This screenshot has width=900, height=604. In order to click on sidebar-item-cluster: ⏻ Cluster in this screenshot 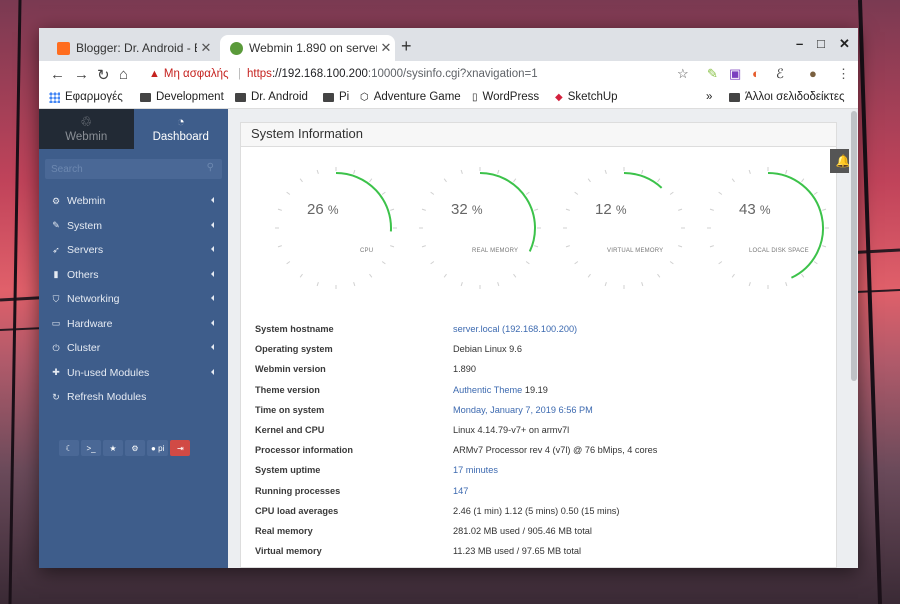, I will do `click(133, 348)`.